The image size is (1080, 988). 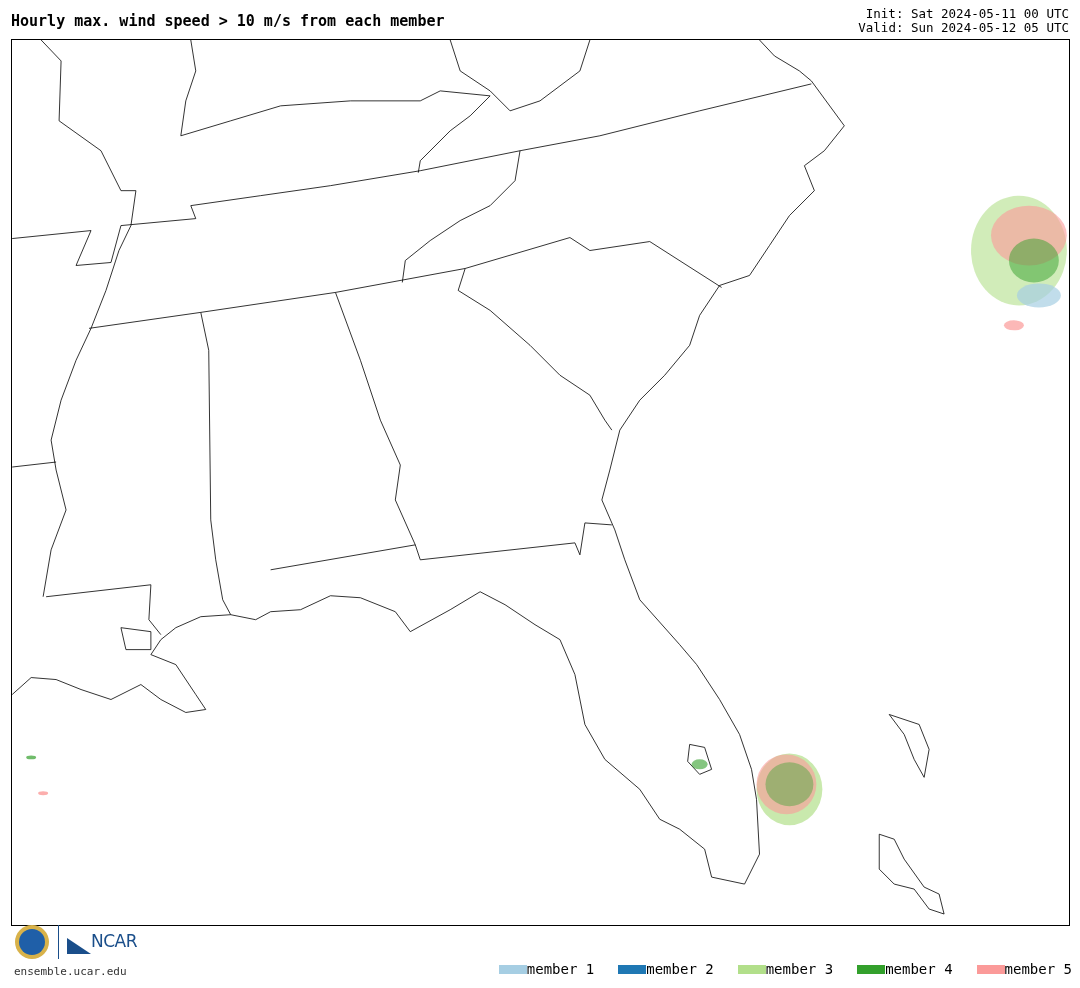 I want to click on chart-title: Hourly max. wind speed > 10 m/s from each member, so click(x=228, y=21).